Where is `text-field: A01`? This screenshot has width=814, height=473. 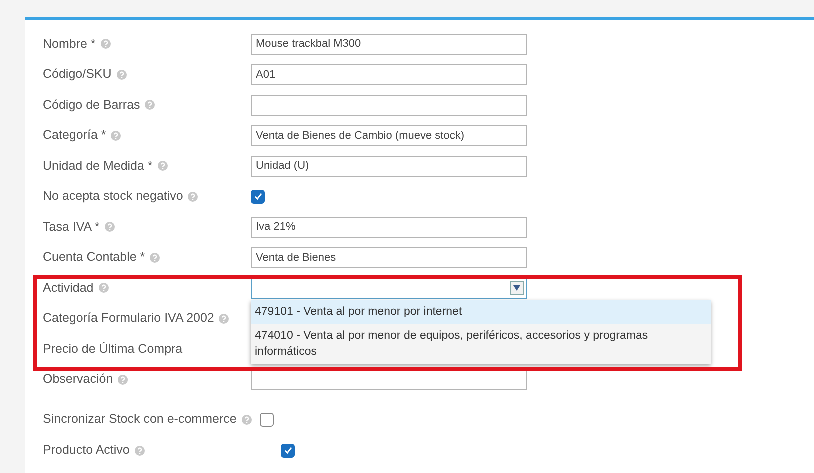 text-field: A01 is located at coordinates (389, 75).